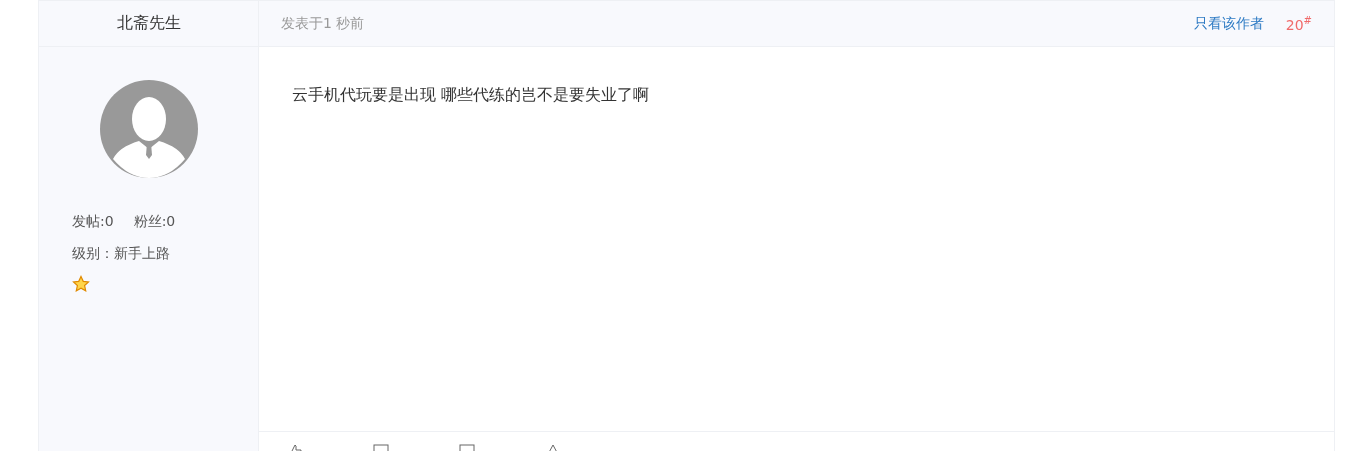  I want to click on floor-number: 20$^{#}$, so click(1298, 23).